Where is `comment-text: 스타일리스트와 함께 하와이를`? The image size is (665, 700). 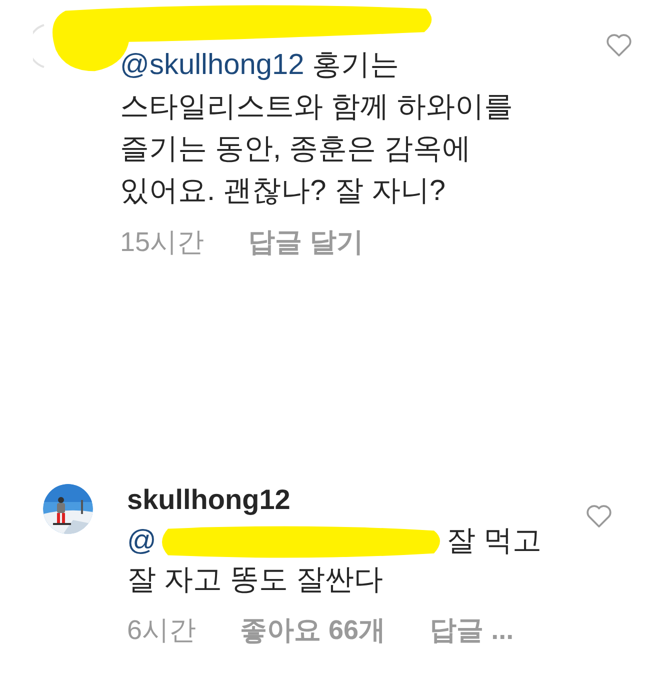 comment-text: 스타일리스트와 함께 하와이를 is located at coordinates (317, 107).